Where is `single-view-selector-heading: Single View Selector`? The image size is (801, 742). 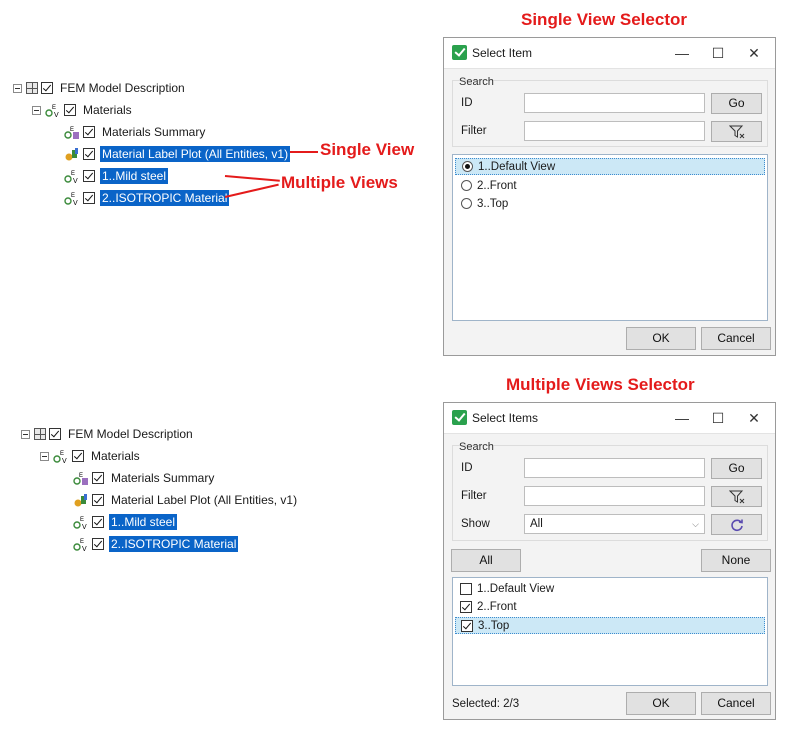
single-view-selector-heading: Single View Selector is located at coordinates (604, 19).